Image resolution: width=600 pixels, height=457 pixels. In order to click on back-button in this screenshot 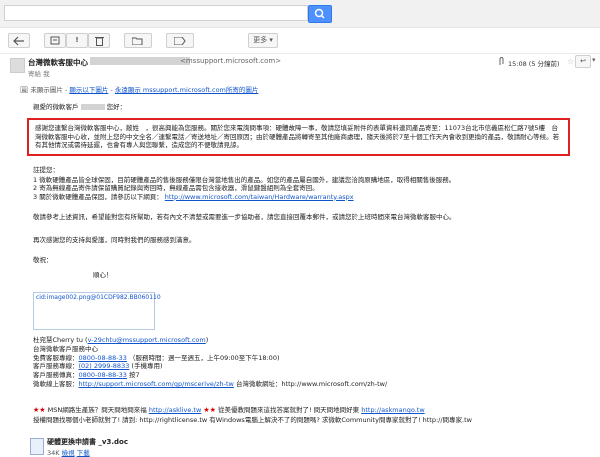, I will do `click(19, 40)`.